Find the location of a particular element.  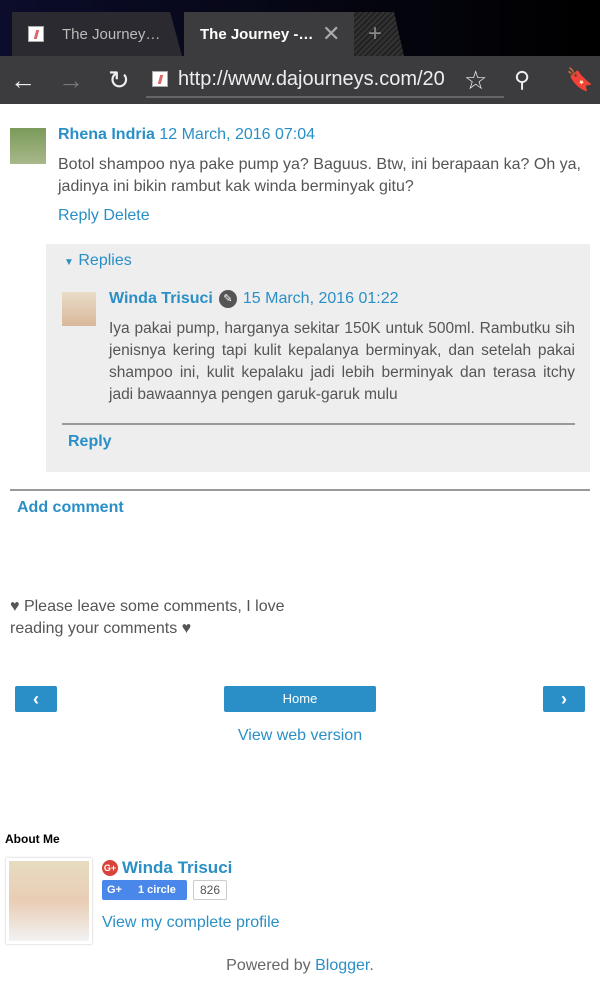

gplus-count: 826 is located at coordinates (210, 890).